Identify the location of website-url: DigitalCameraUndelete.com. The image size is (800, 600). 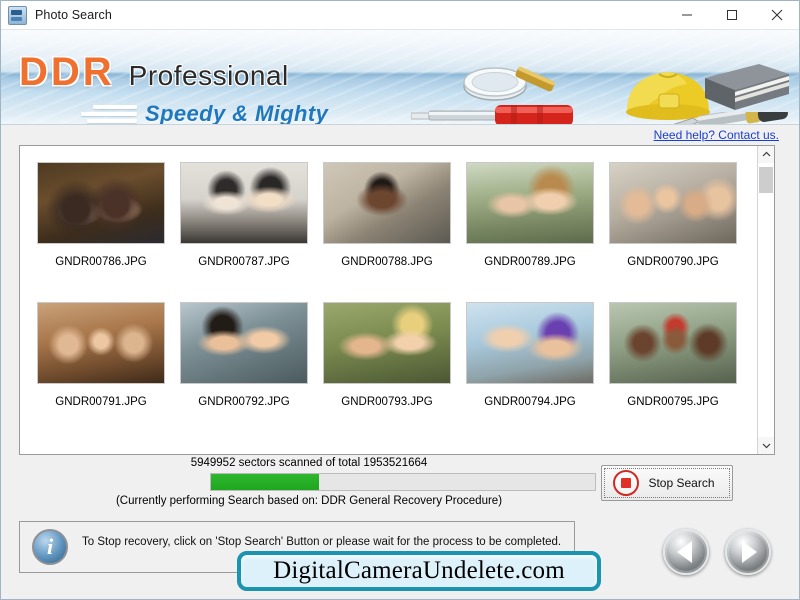
(419, 570).